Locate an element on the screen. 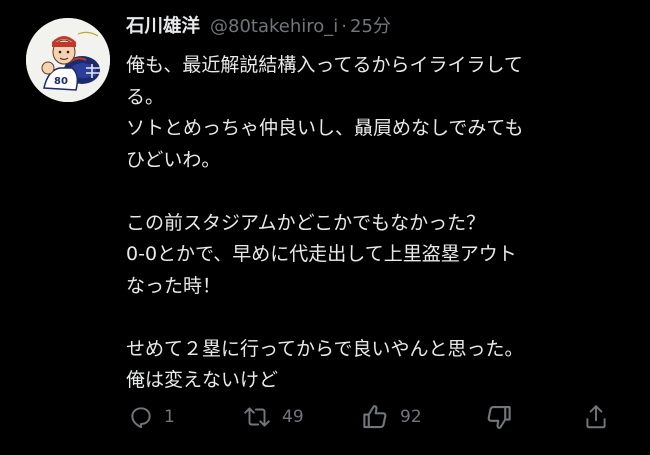 This screenshot has height=455, width=650. author-handle: @80takehiro_i is located at coordinates (274, 27).